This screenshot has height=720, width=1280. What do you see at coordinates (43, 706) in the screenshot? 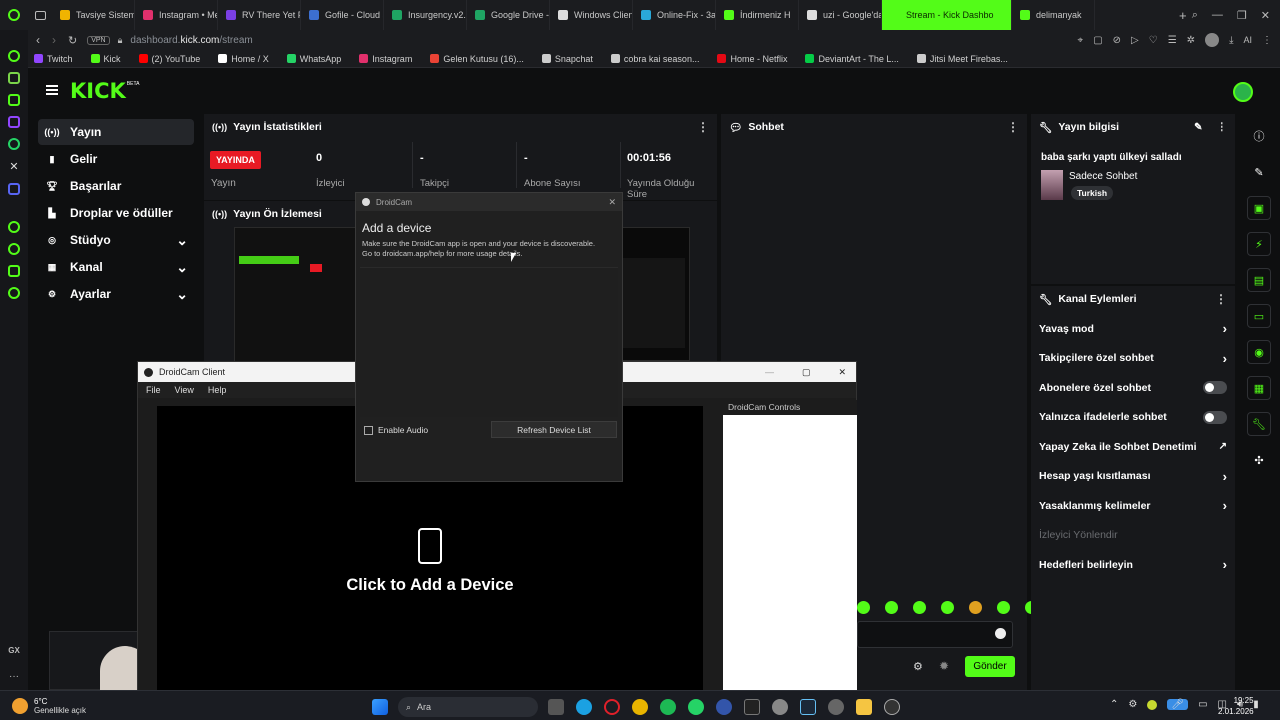
I see `weather-widget: 6°C Genellikle açık` at bounding box center [43, 706].